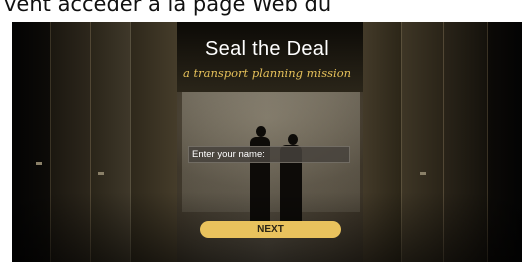  Describe the element at coordinates (267, 73) in the screenshot. I see `page-subtitle: a transport planning mission` at that location.